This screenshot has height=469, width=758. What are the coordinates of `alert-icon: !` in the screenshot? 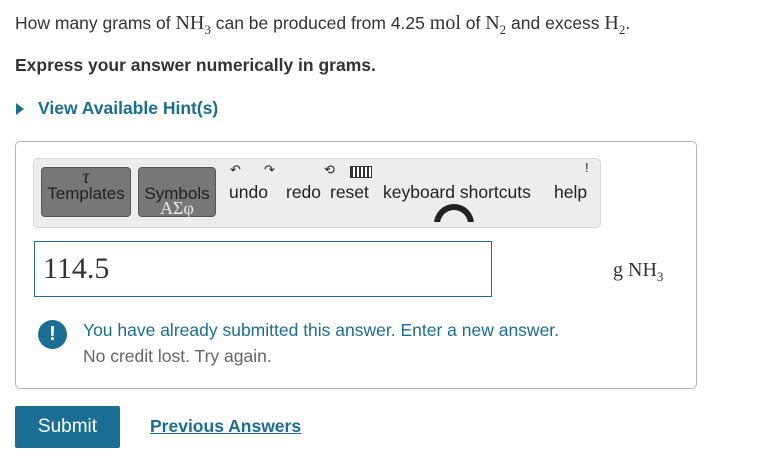 It's located at (52, 334).